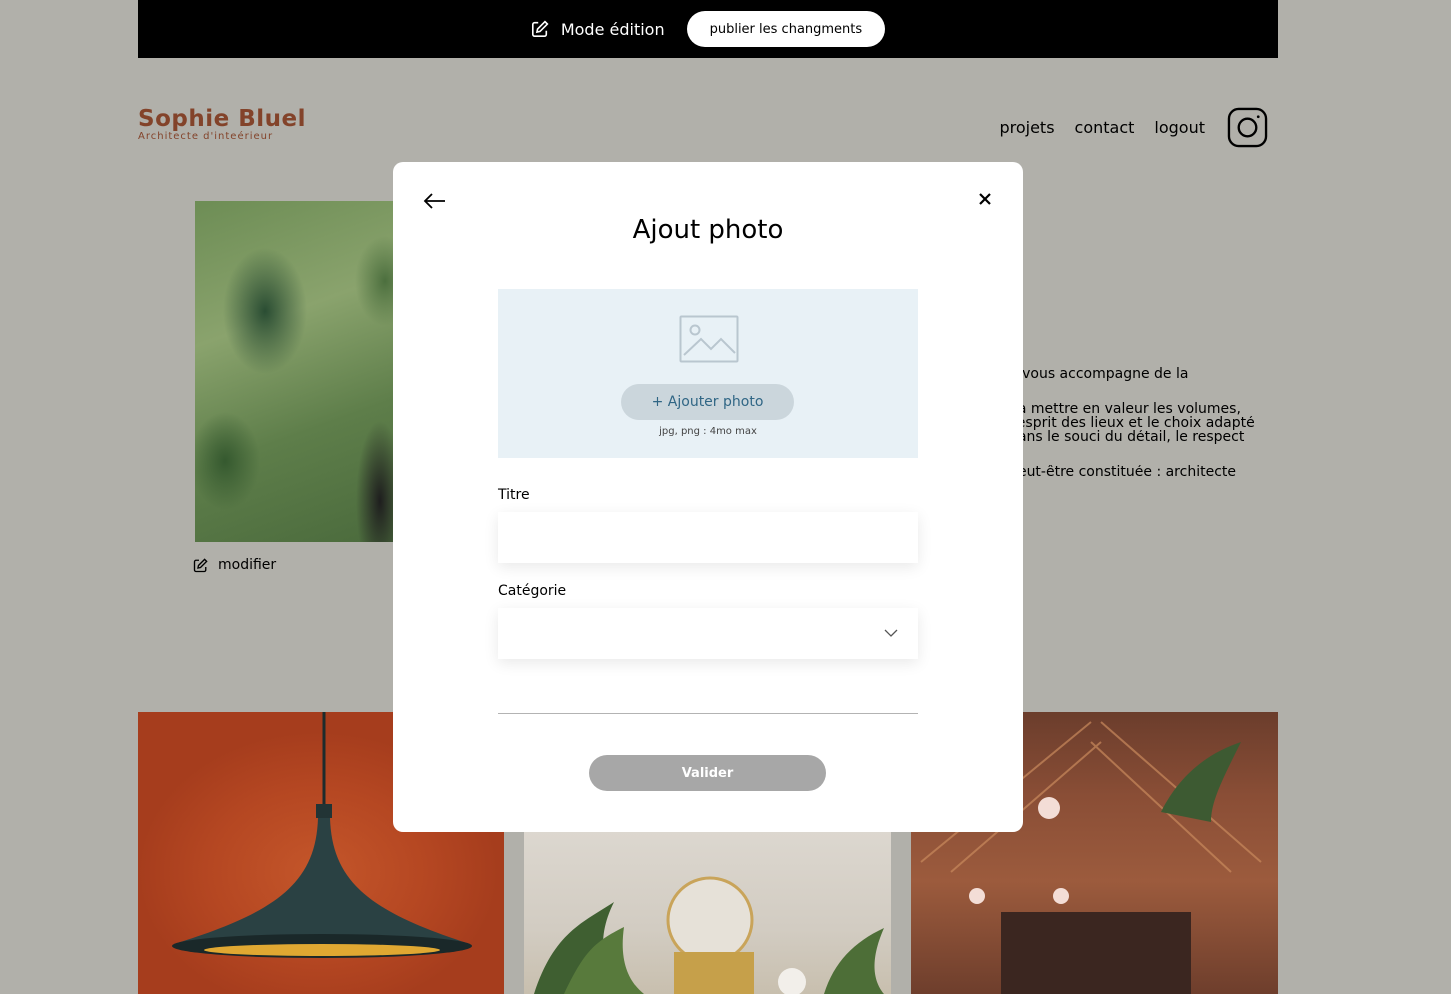  I want to click on close-button, so click(985, 199).